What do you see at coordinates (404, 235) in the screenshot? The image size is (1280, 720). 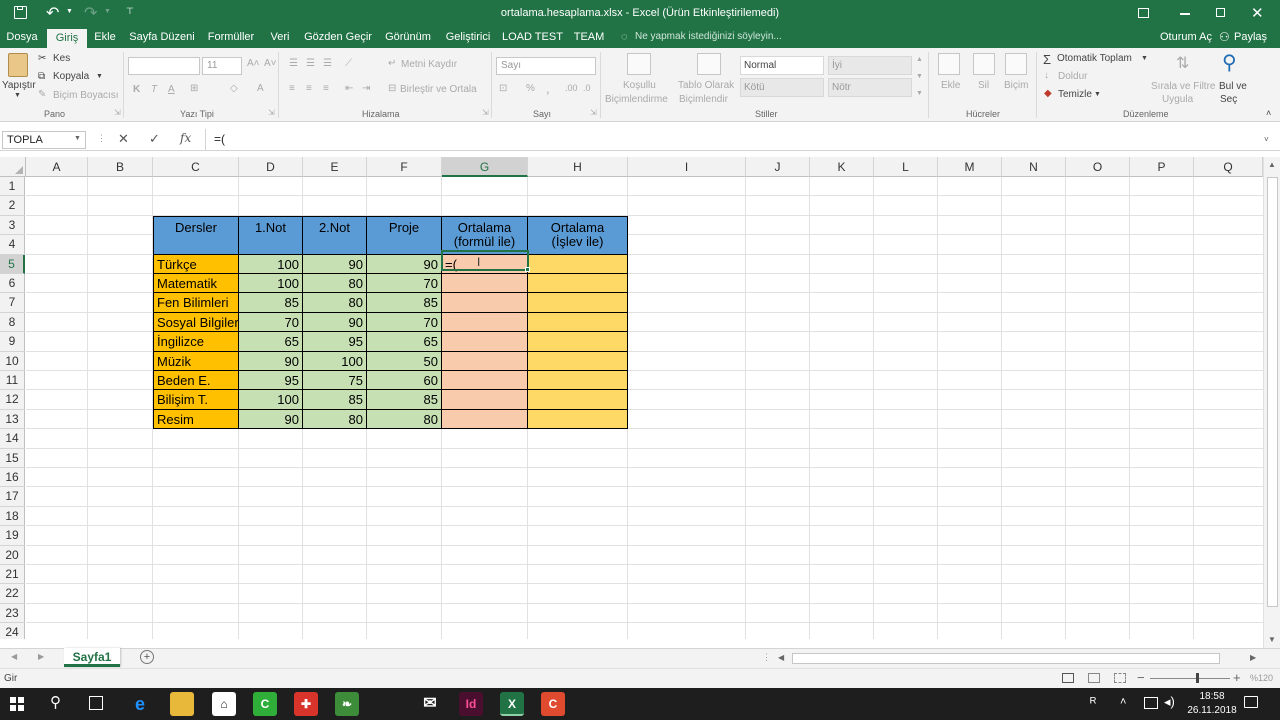 I see `header-proje: Proje` at bounding box center [404, 235].